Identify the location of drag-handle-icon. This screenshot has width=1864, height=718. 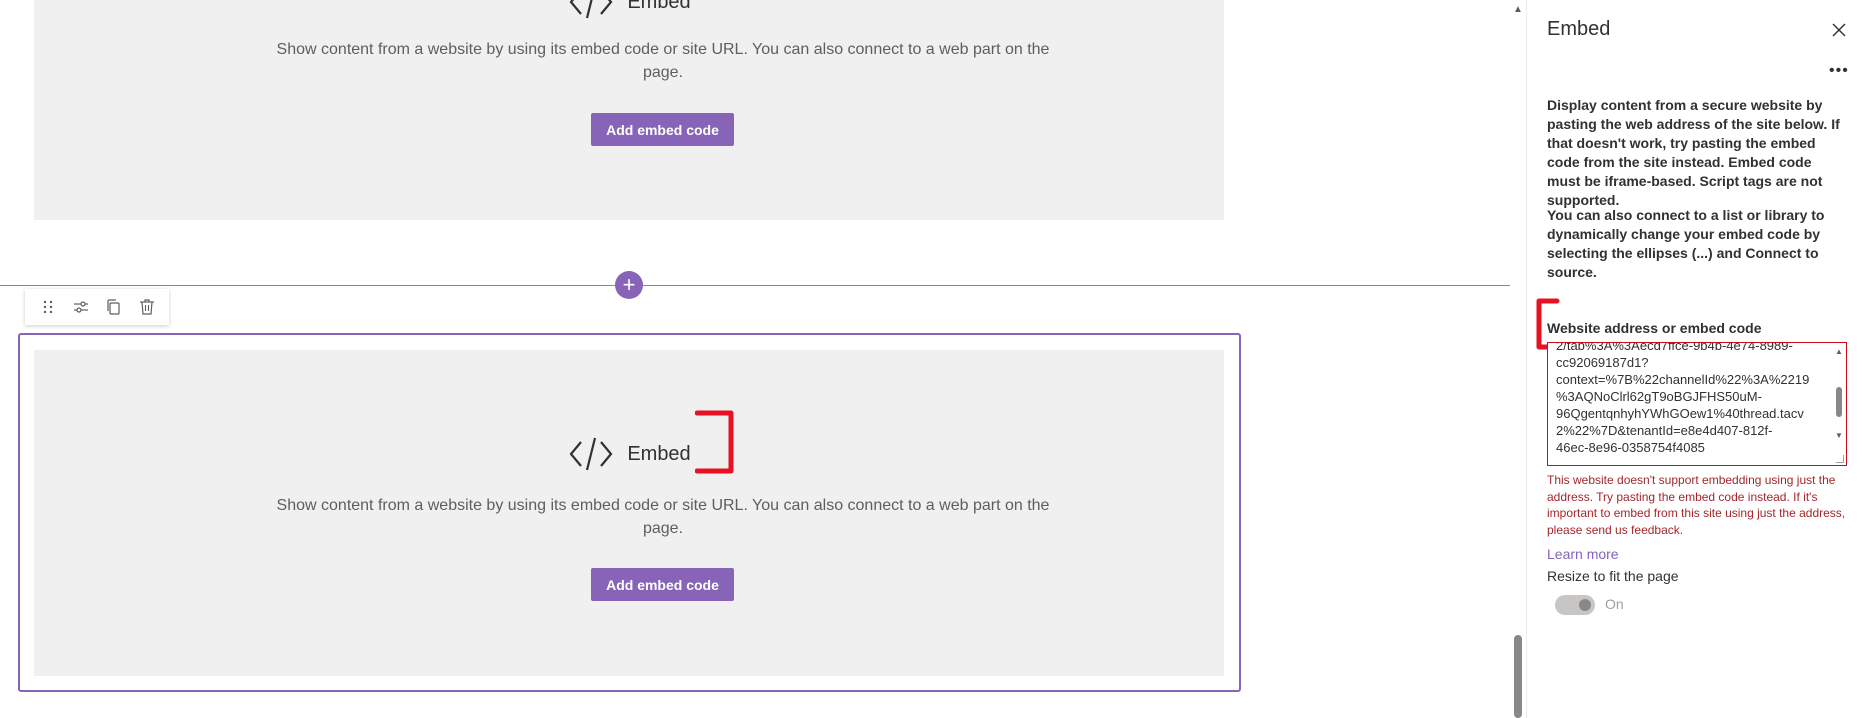
(47, 307).